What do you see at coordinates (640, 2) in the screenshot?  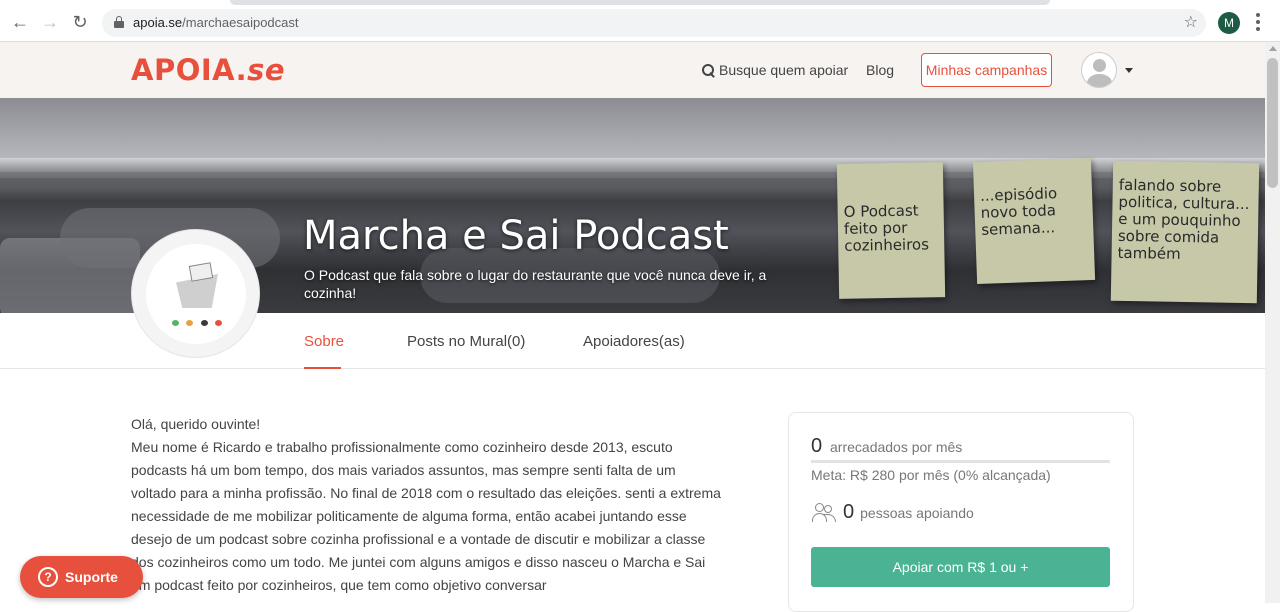 I see `tab-strip` at bounding box center [640, 2].